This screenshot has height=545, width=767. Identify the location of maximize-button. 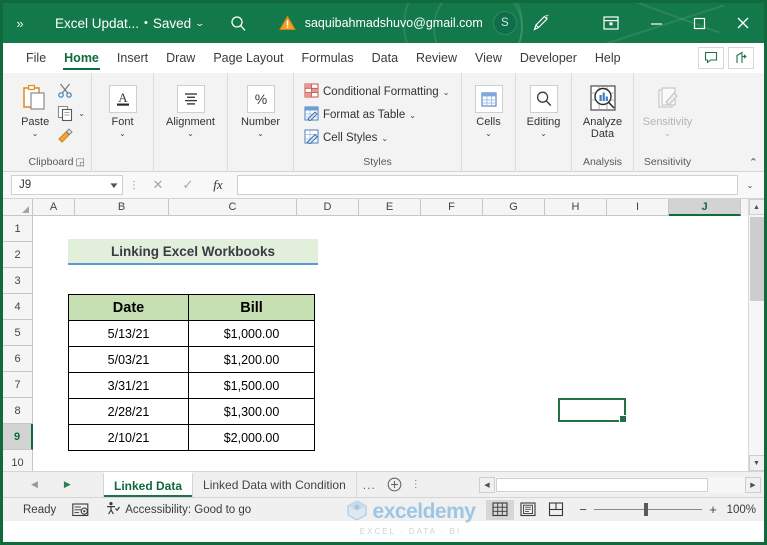
(699, 23).